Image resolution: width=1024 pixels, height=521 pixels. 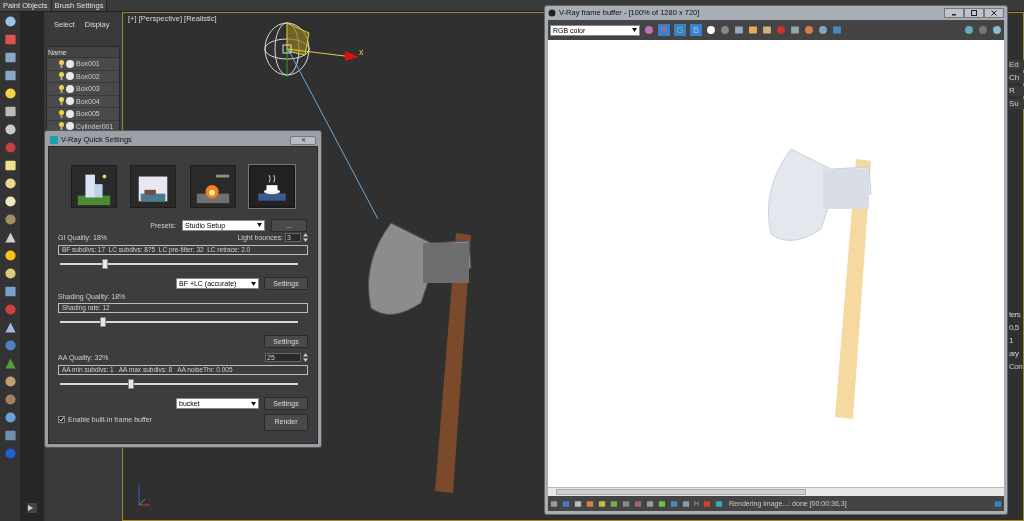 I want to click on panel-text: ters, so click(x=1015, y=315).